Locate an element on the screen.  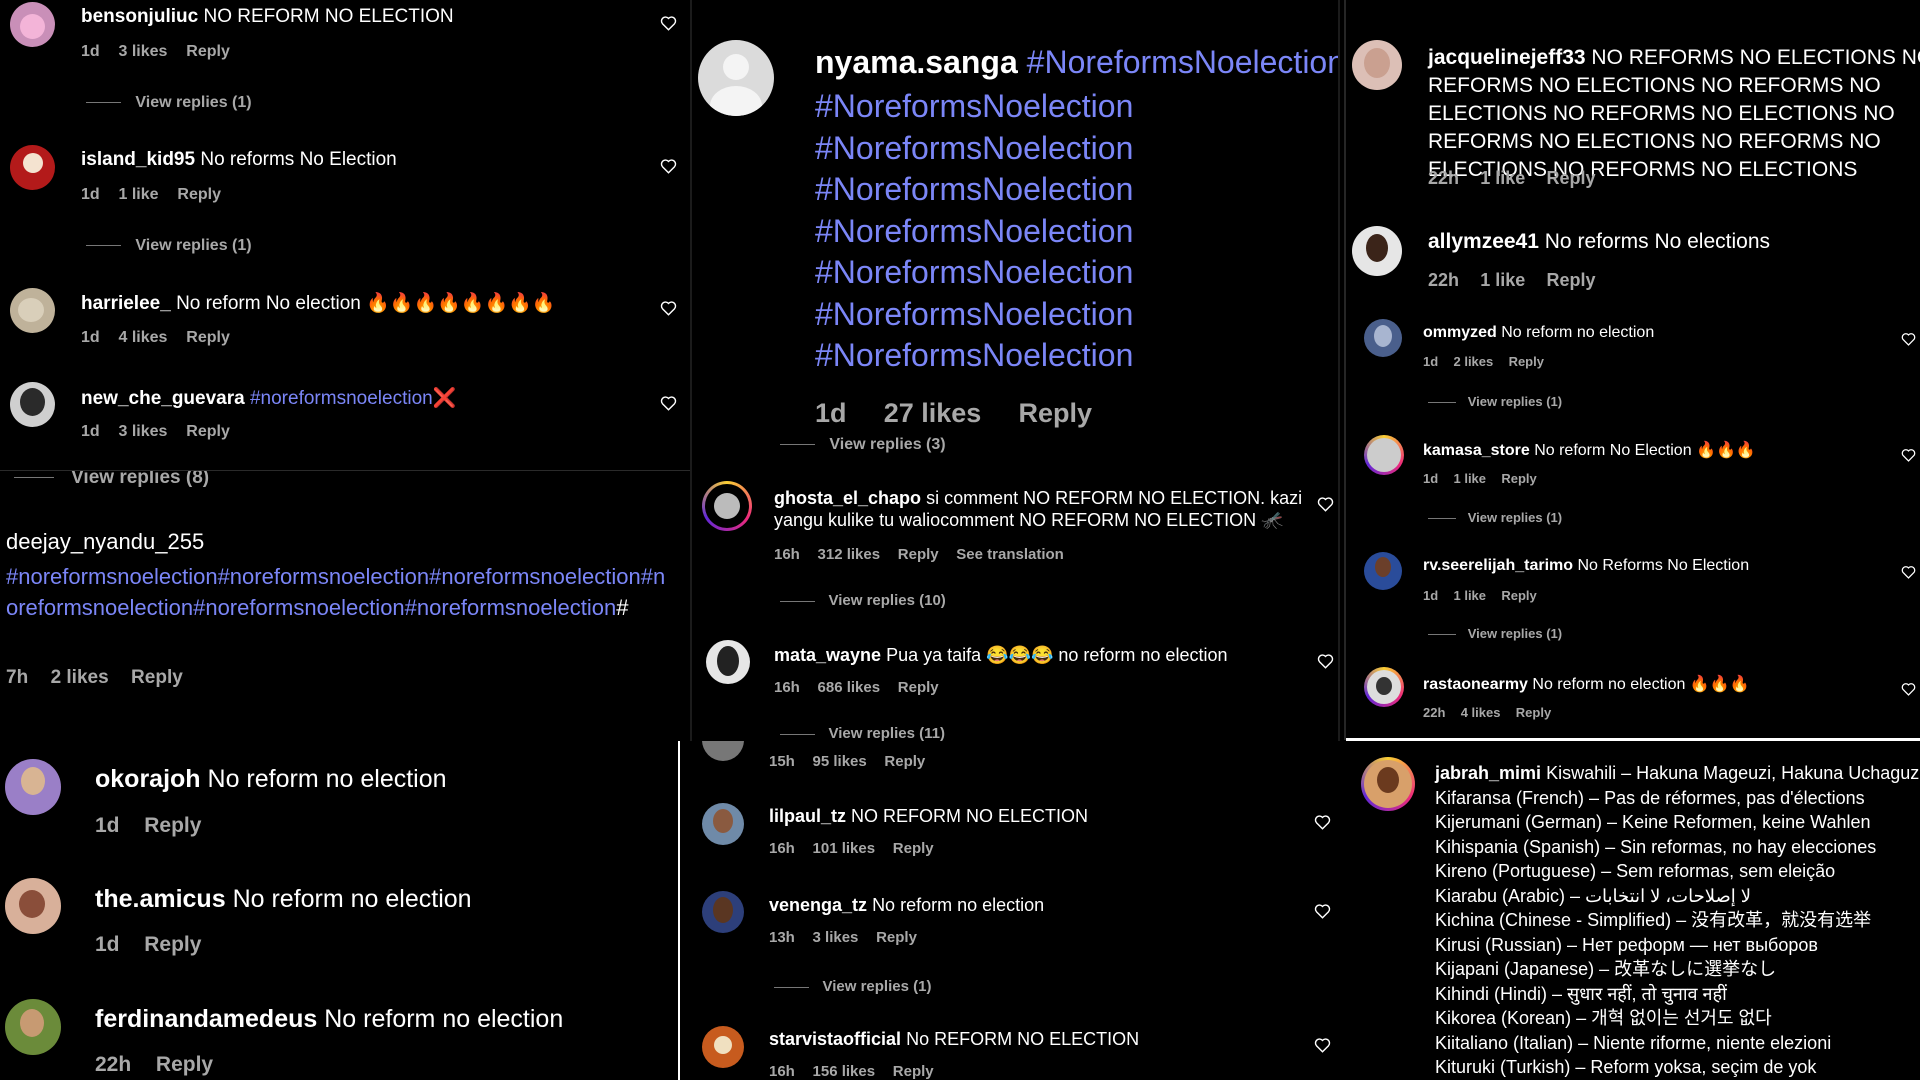
comment-username: new_che_guevara is located at coordinates (163, 398).